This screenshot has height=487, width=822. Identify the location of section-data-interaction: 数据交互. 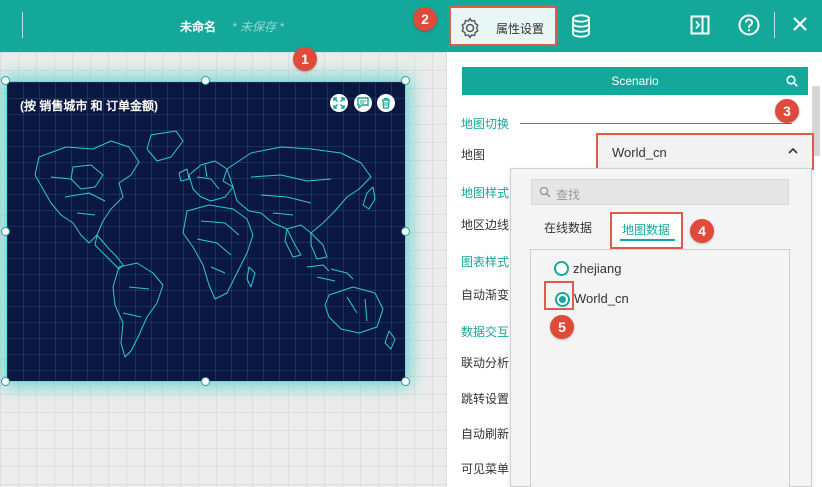
(485, 332).